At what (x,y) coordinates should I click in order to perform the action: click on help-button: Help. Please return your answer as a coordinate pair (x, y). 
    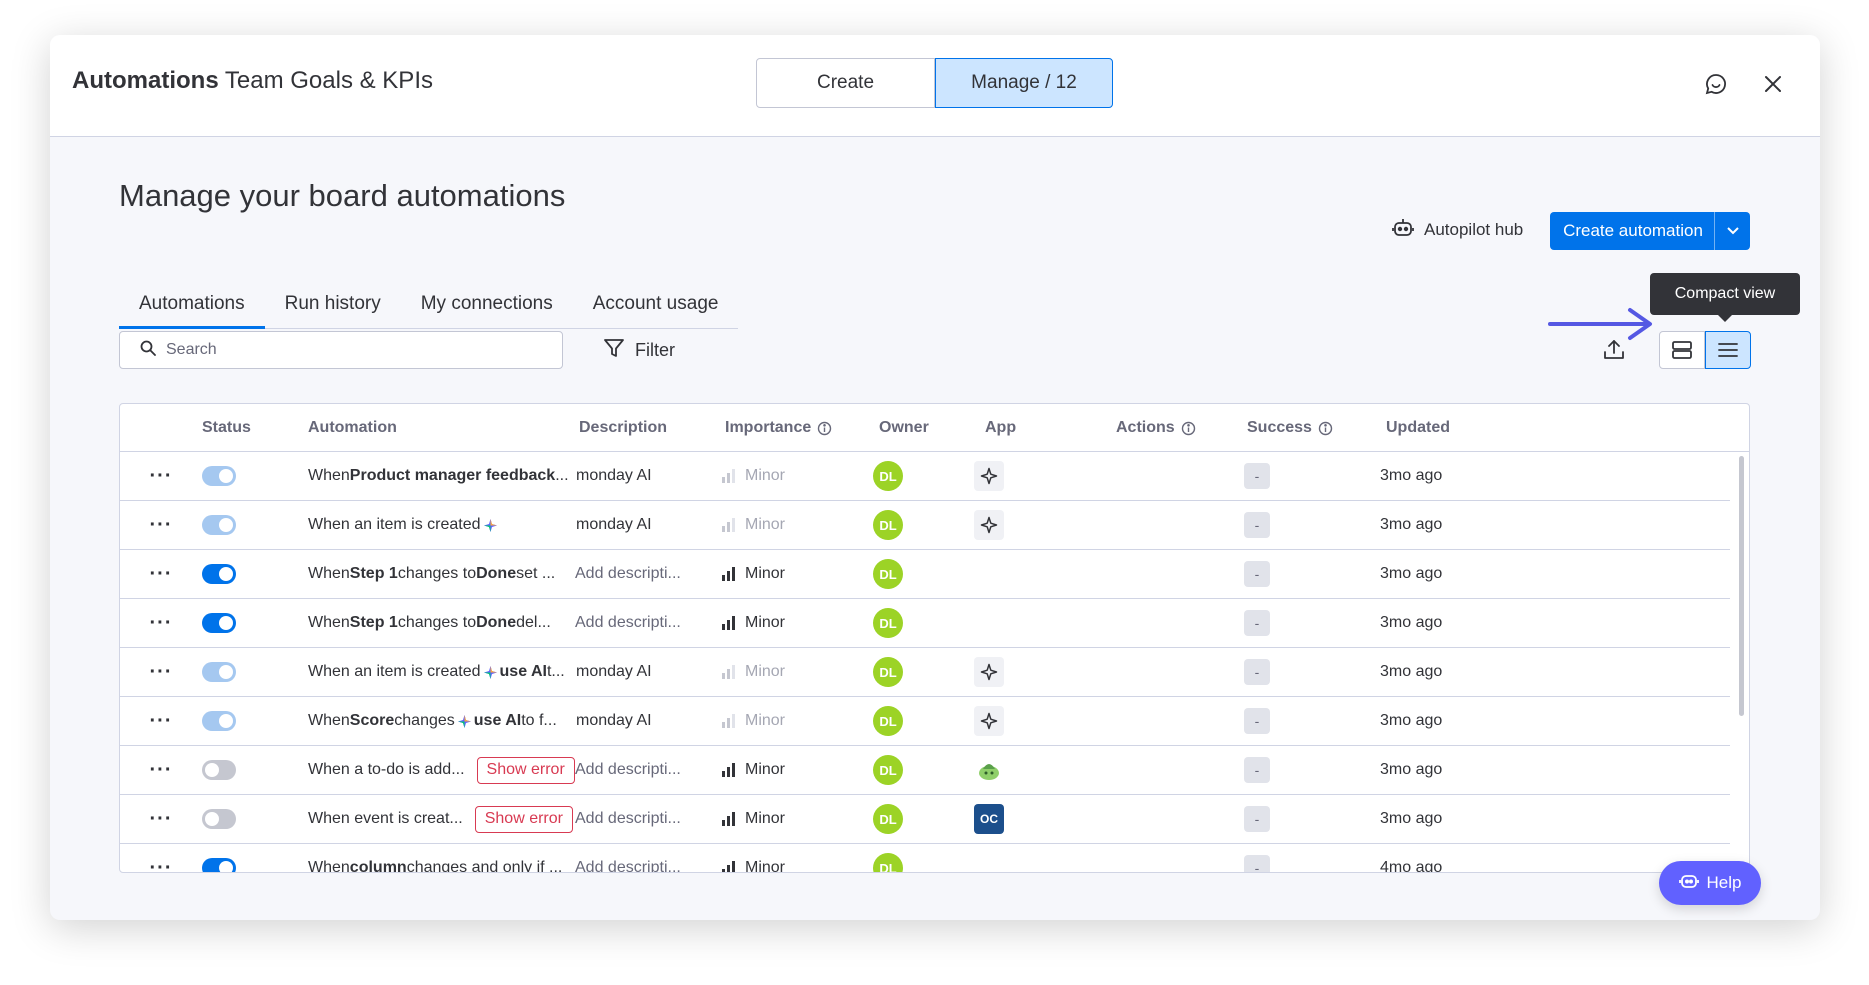
    Looking at the image, I should click on (1710, 883).